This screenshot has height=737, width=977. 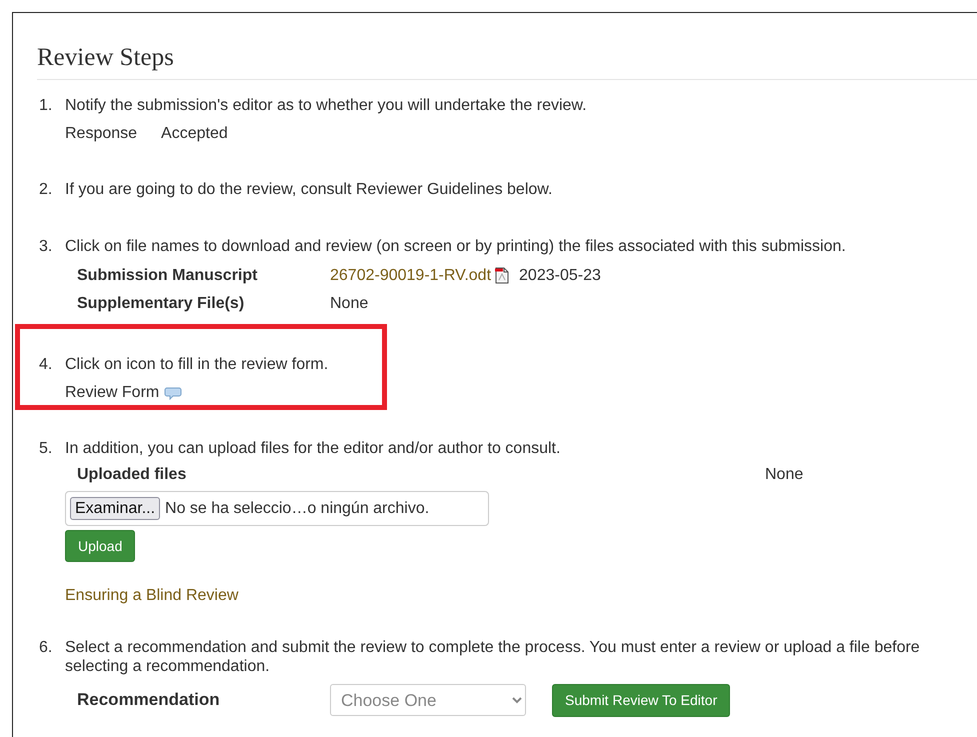 I want to click on step-instruction: Select a recommendation and submit the review to complete the process. You must enter a review or upload a file before selecting a recommendation., so click(x=493, y=657).